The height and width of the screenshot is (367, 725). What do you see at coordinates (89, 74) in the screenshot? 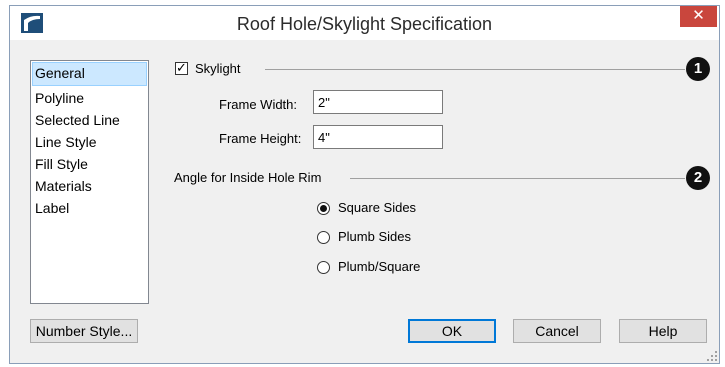
I see `list-item-general: General` at bounding box center [89, 74].